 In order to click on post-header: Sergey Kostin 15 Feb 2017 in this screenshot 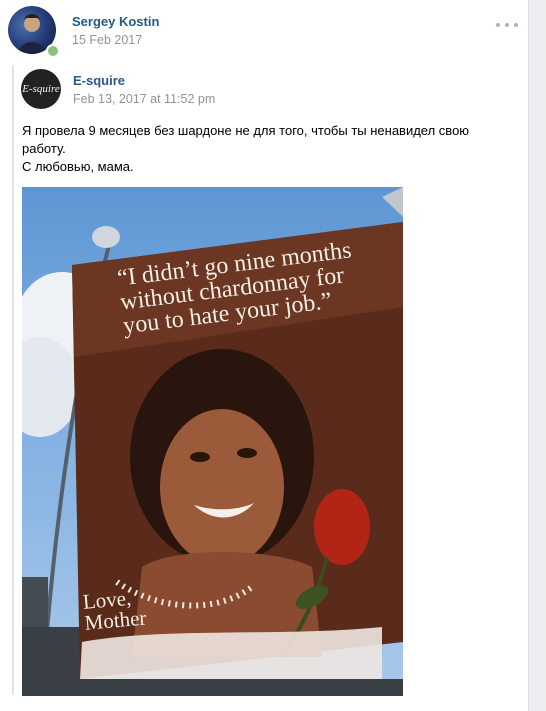, I will do `click(268, 32)`.